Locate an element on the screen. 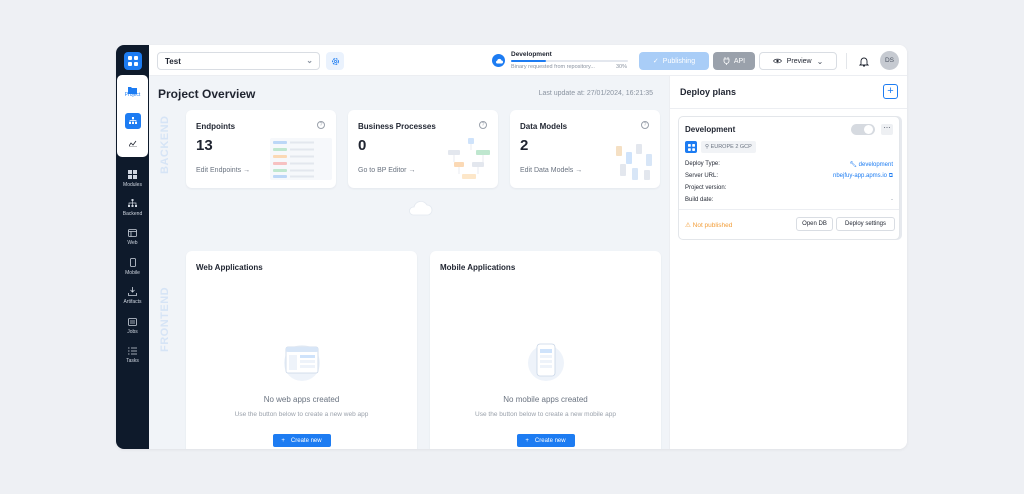  sidebar-item-artifacts: Artifacts is located at coordinates (132, 295).